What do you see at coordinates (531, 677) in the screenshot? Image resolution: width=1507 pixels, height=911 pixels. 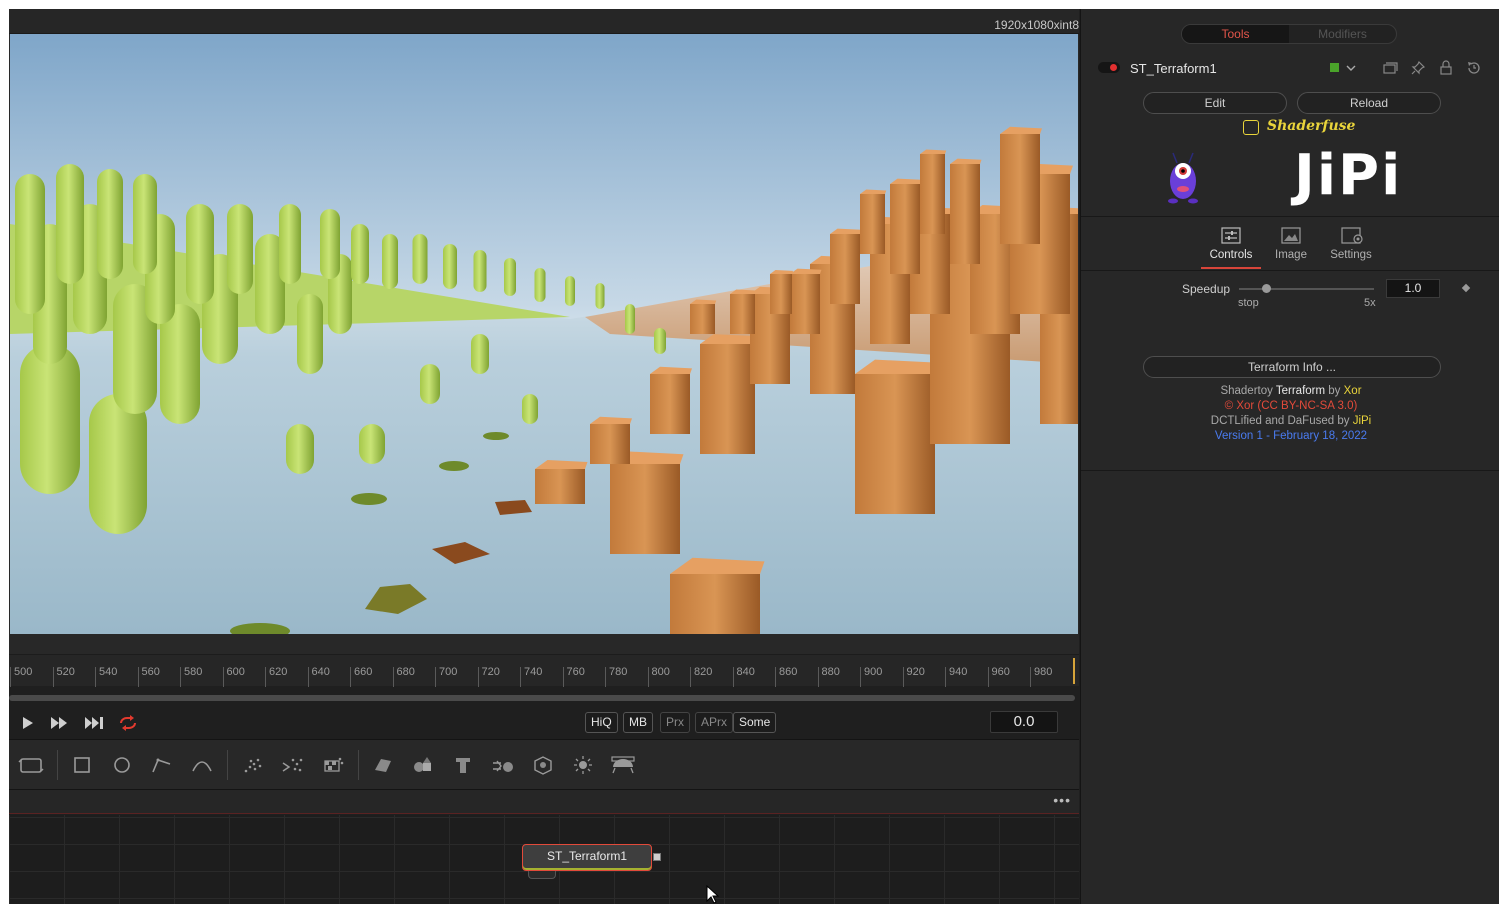 I see `ruler-tick-label: 740` at bounding box center [531, 677].